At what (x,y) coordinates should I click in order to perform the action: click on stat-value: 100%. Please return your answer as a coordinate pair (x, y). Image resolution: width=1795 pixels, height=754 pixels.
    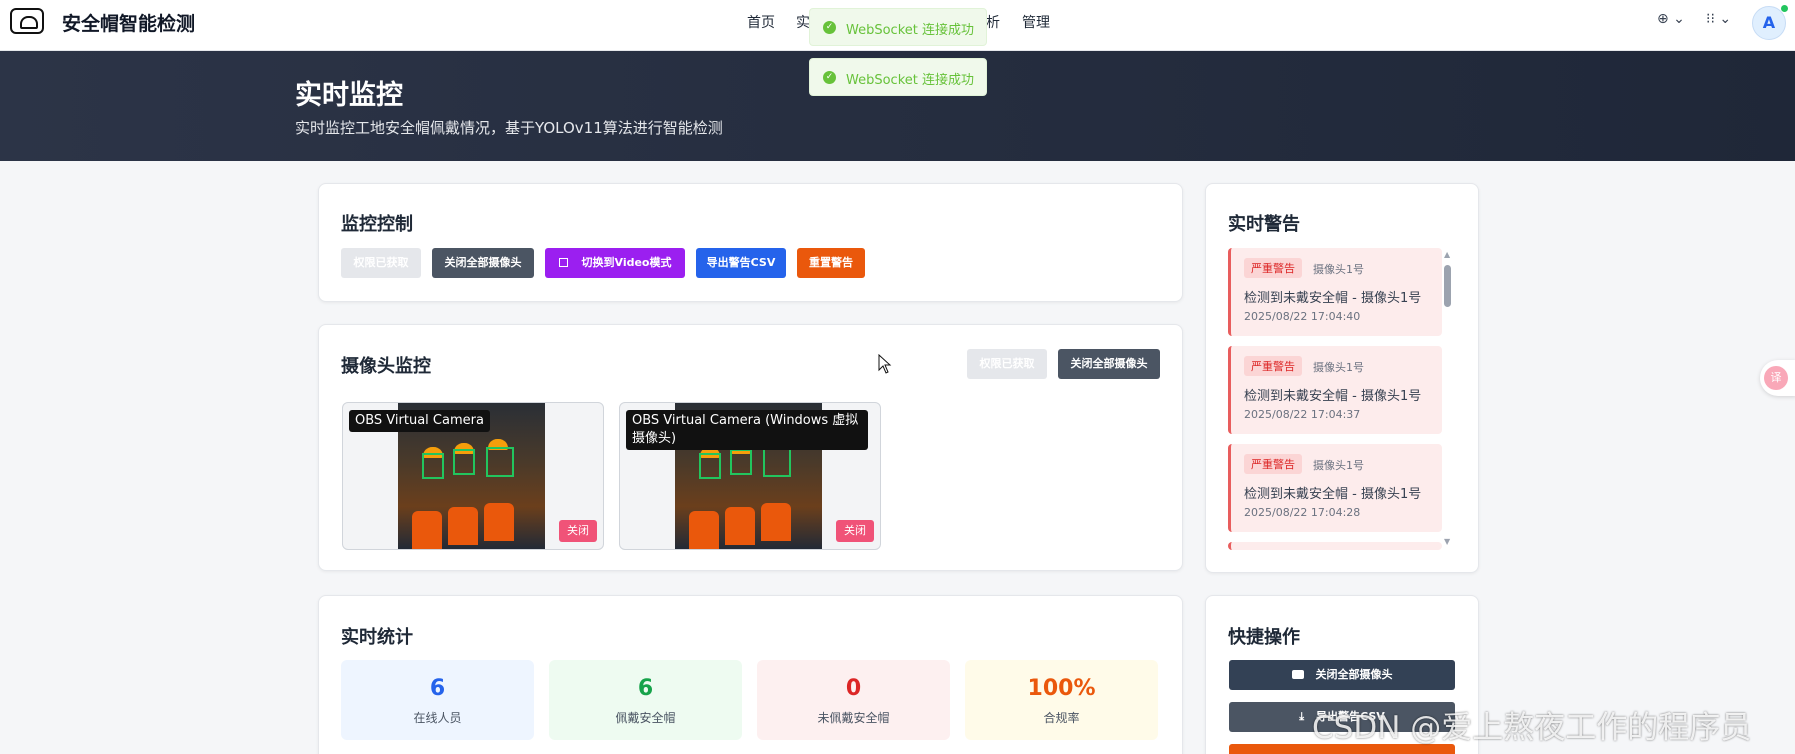
    Looking at the image, I should click on (1061, 688).